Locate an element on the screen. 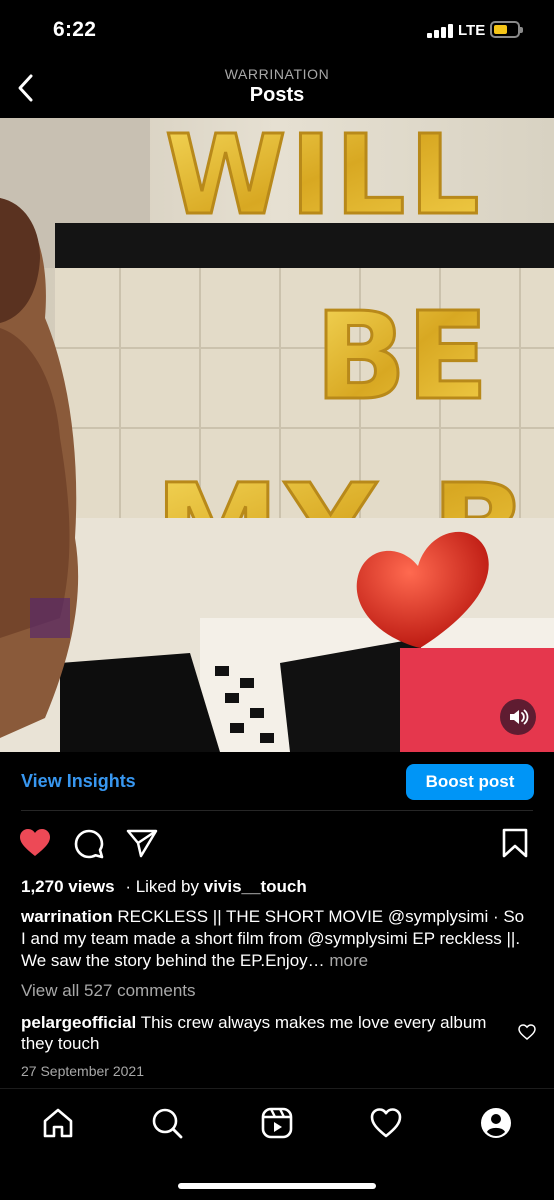 The width and height of the screenshot is (554, 1200). comment-like-heart-icon is located at coordinates (527, 1032).